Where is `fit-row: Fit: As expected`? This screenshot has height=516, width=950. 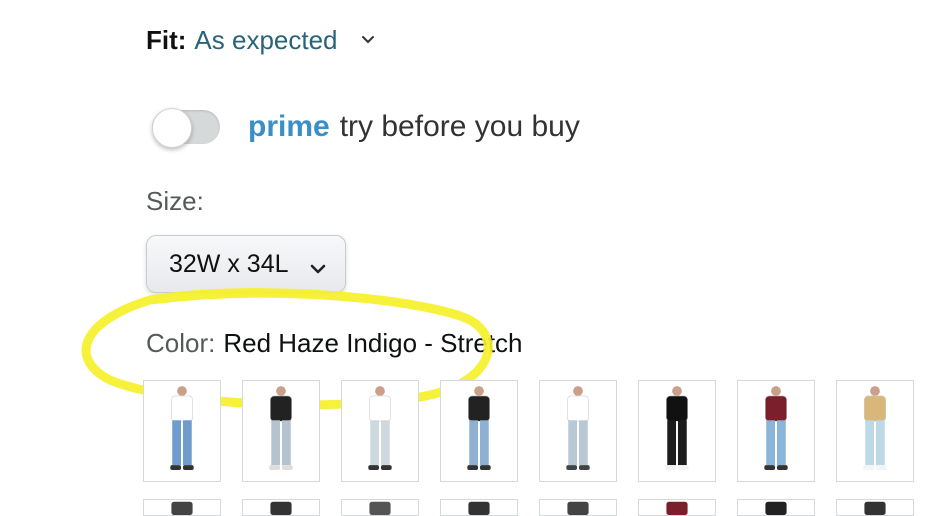 fit-row: Fit: As expected is located at coordinates (261, 40).